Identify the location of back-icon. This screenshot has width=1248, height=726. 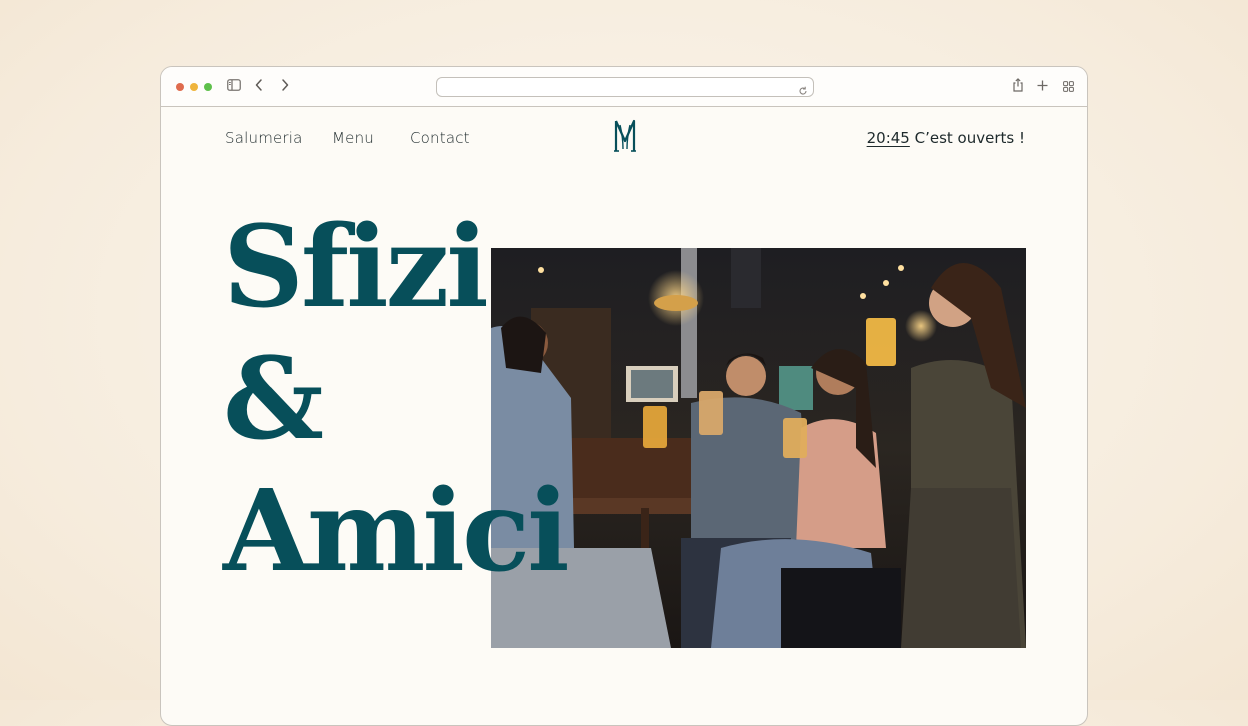
(259, 85).